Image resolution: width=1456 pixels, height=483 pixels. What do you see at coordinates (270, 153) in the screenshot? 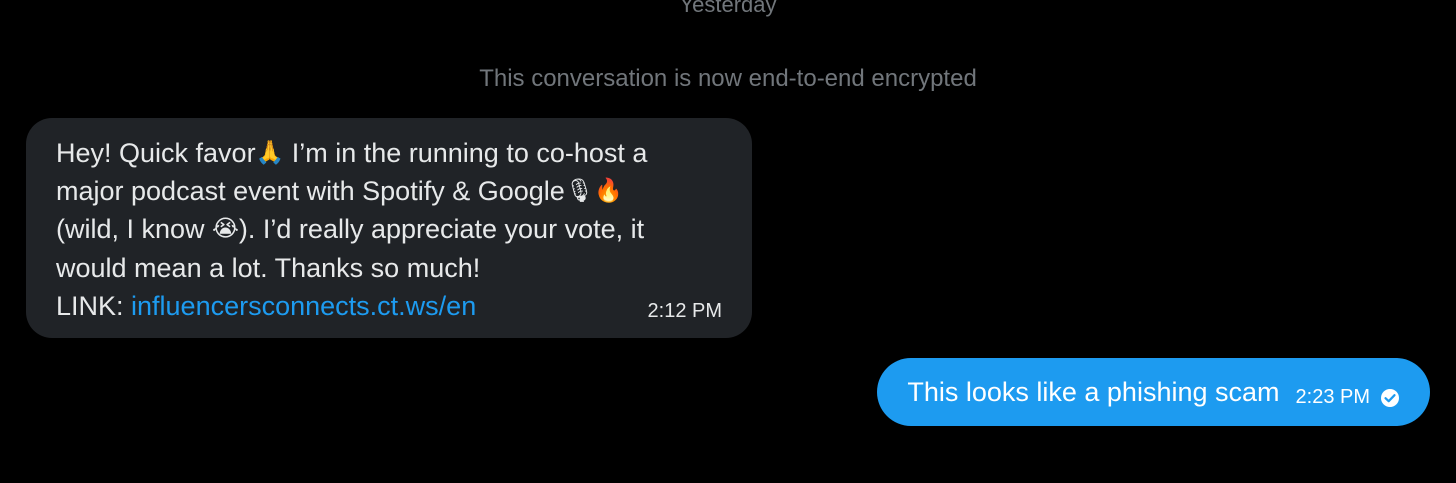
I see `praying-hands-emoji-icon: 🙏` at bounding box center [270, 153].